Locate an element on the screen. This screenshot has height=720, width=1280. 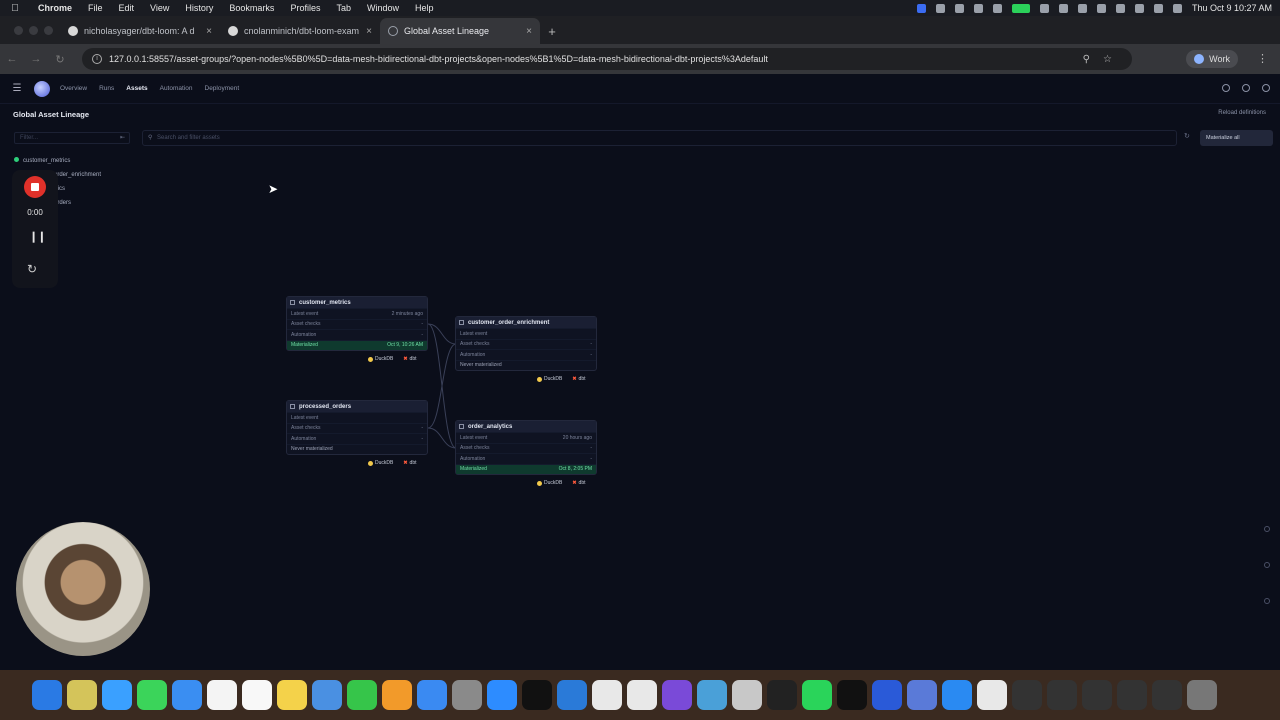
finder-icon is located at coordinates (47, 695).